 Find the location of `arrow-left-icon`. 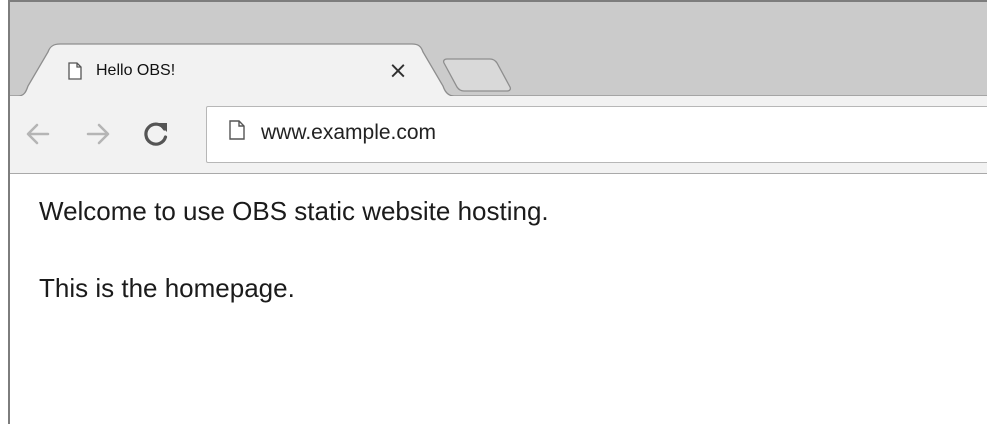

arrow-left-icon is located at coordinates (38, 134).